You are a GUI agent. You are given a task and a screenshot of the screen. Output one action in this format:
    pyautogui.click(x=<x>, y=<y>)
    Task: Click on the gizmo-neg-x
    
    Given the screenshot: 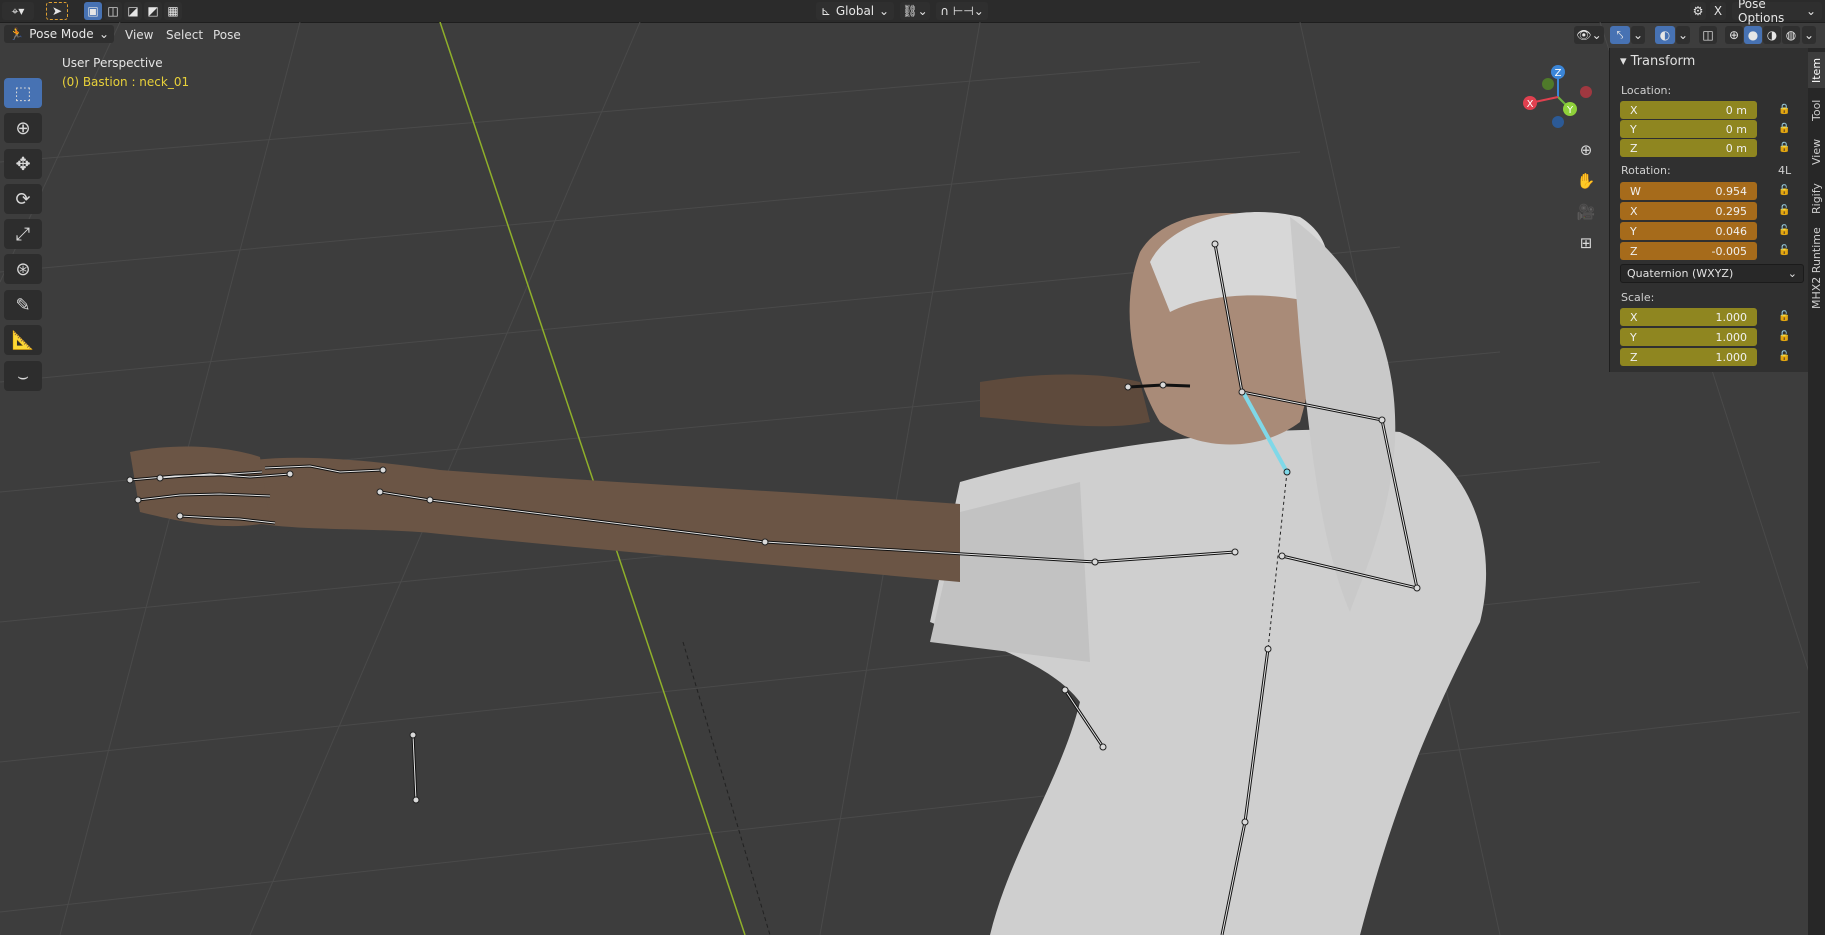 What is the action you would take?
    pyautogui.click(x=1586, y=92)
    